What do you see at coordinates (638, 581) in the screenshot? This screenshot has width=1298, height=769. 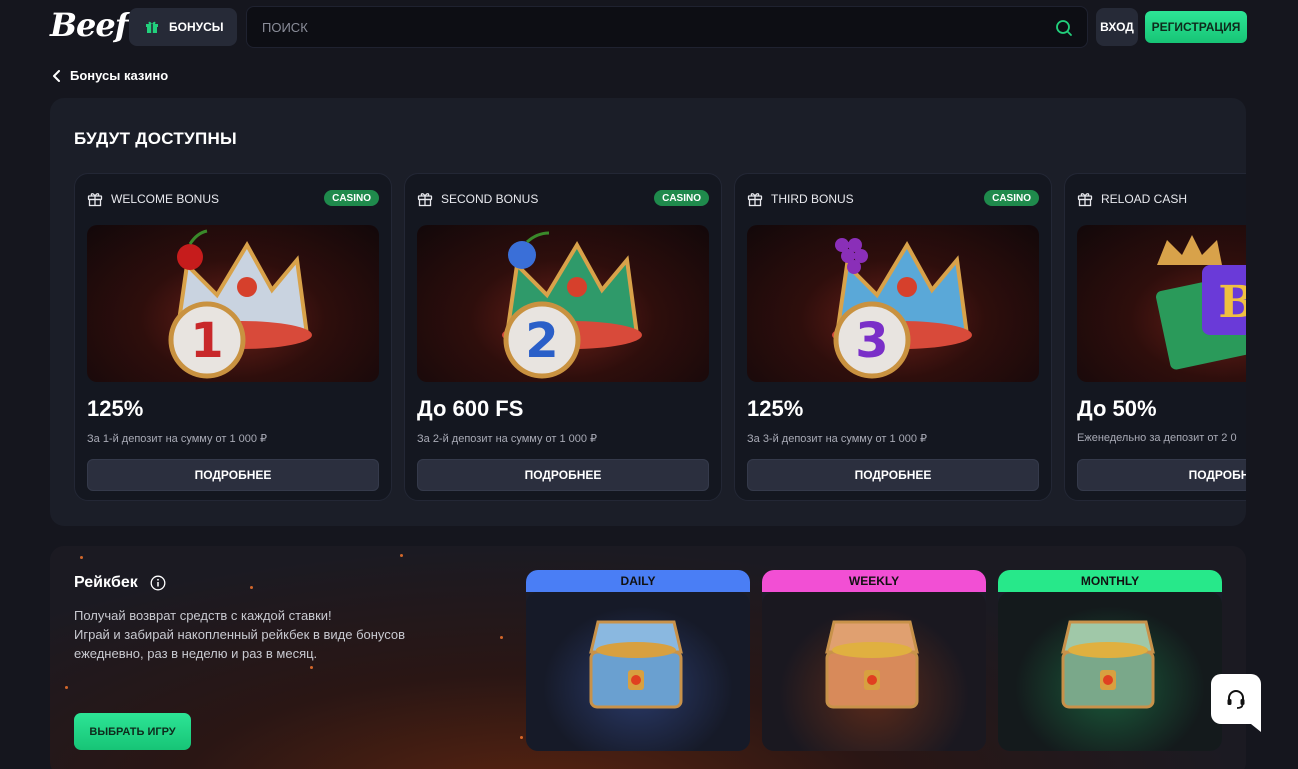 I see `period-tab: DAILY` at bounding box center [638, 581].